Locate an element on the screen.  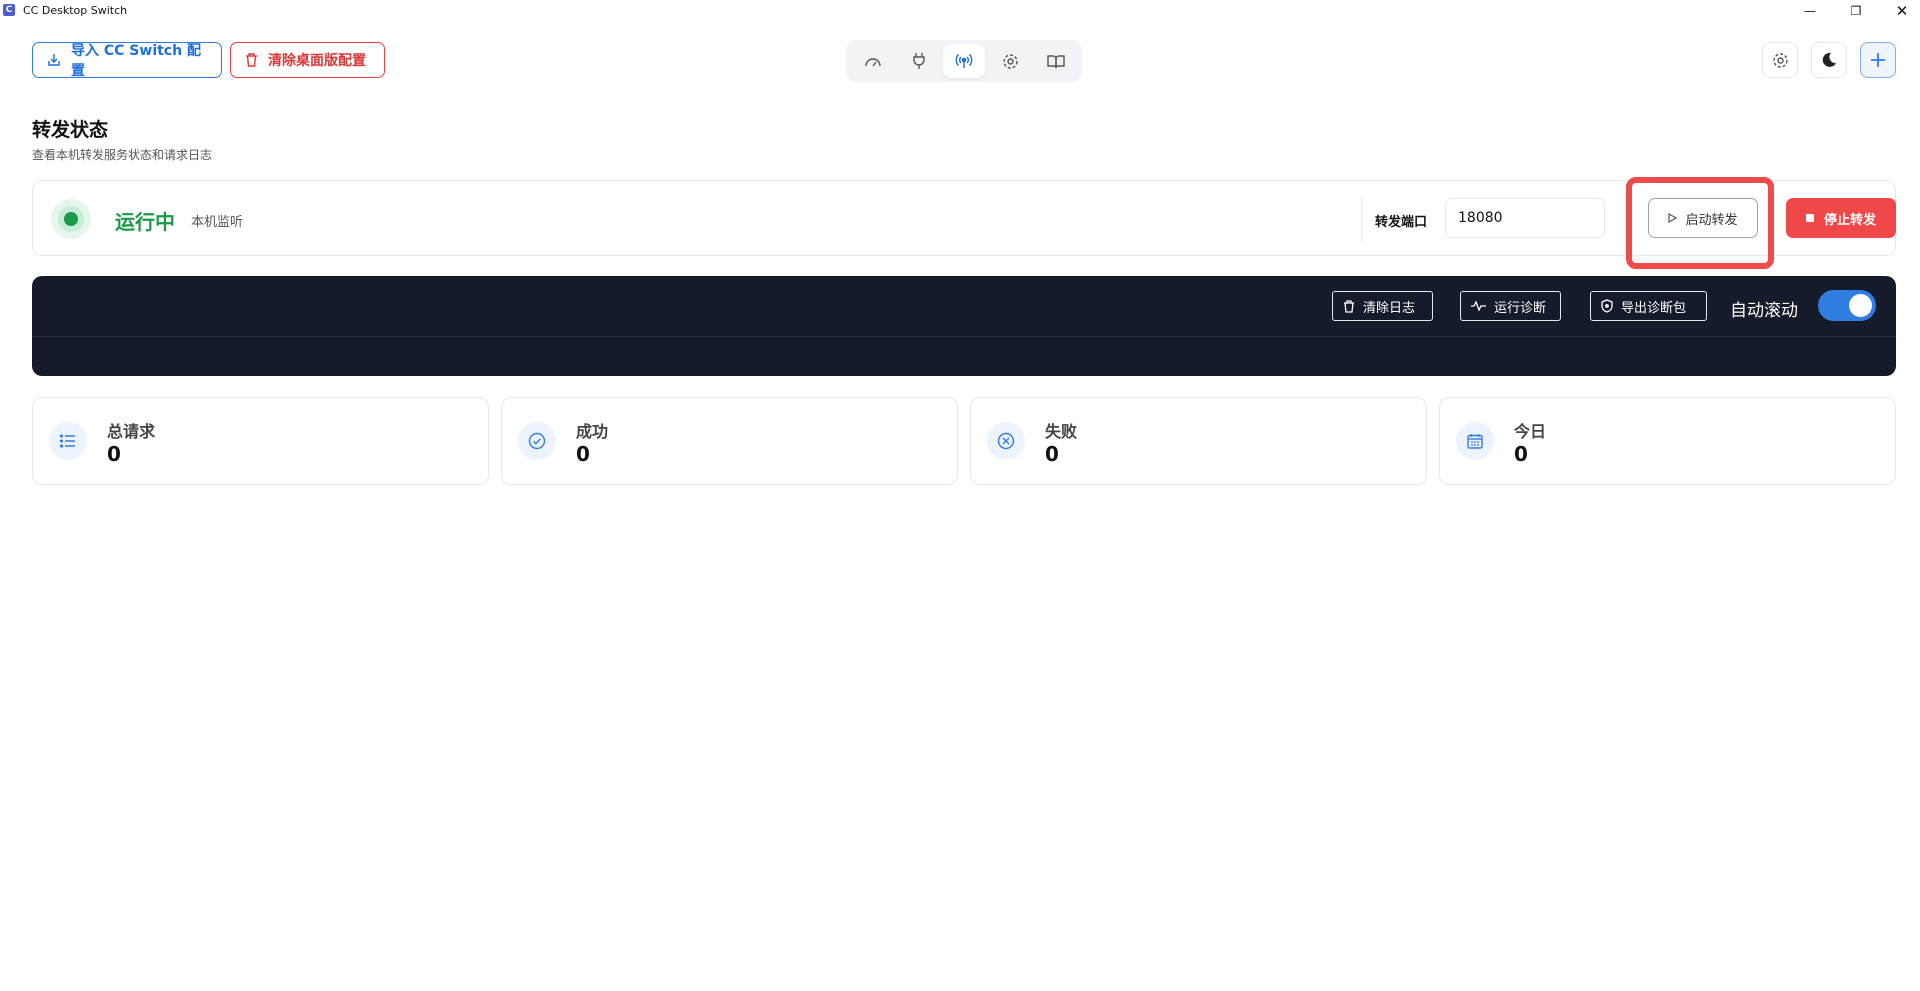
dashboard-icon is located at coordinates (873, 62).